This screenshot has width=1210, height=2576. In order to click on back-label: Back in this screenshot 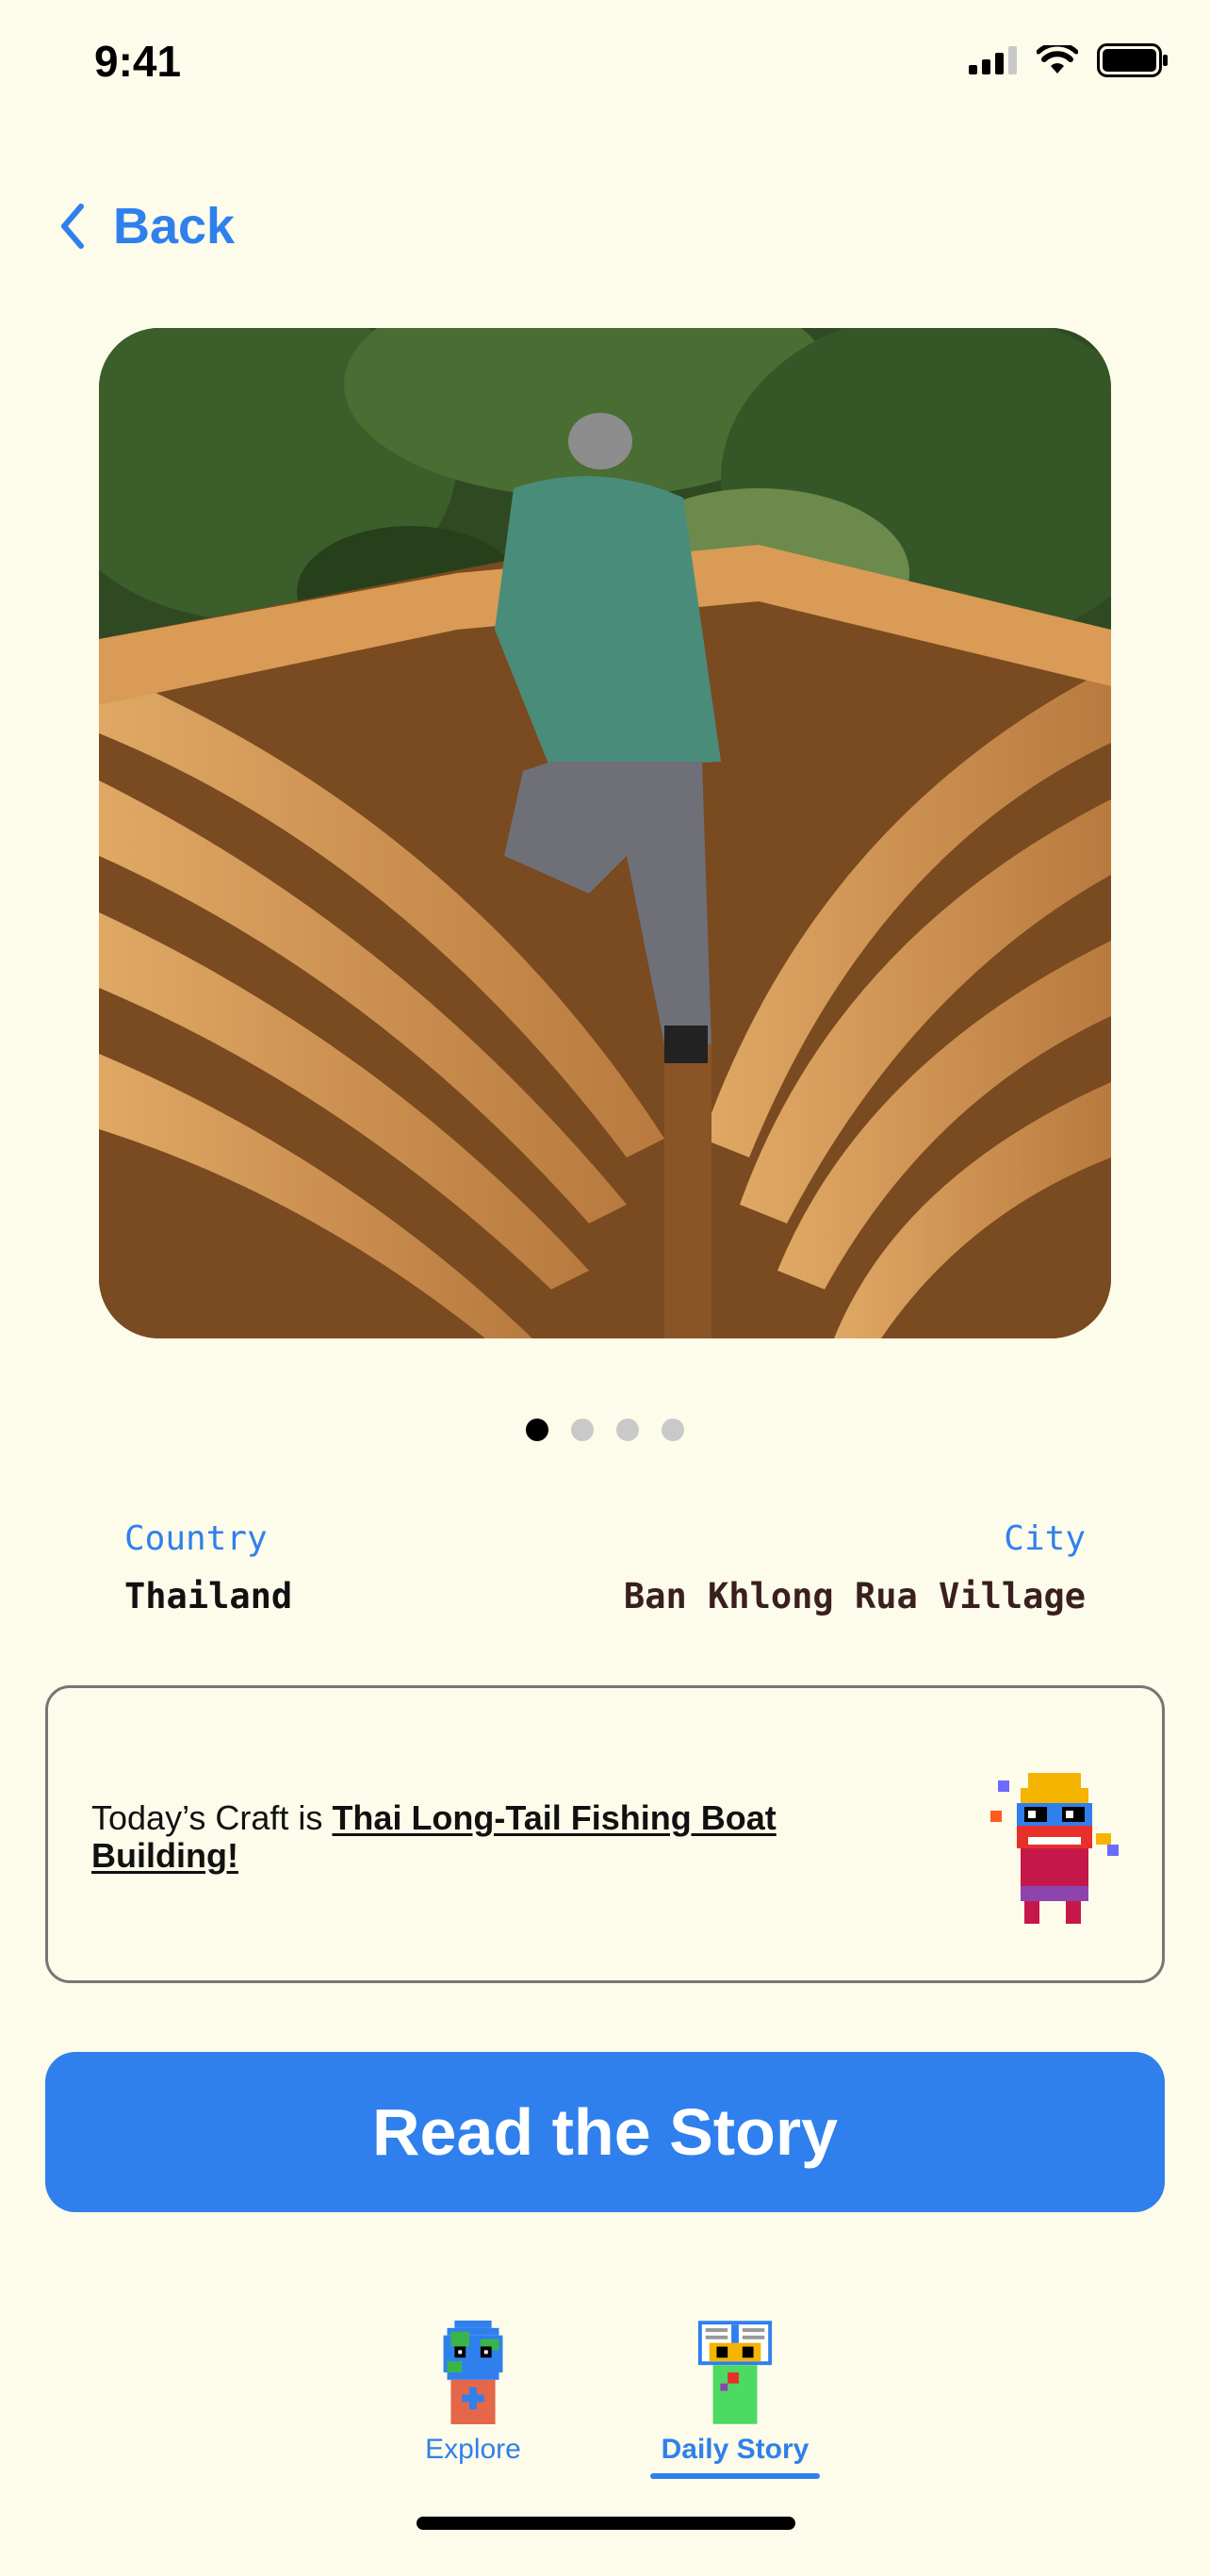, I will do `click(174, 226)`.